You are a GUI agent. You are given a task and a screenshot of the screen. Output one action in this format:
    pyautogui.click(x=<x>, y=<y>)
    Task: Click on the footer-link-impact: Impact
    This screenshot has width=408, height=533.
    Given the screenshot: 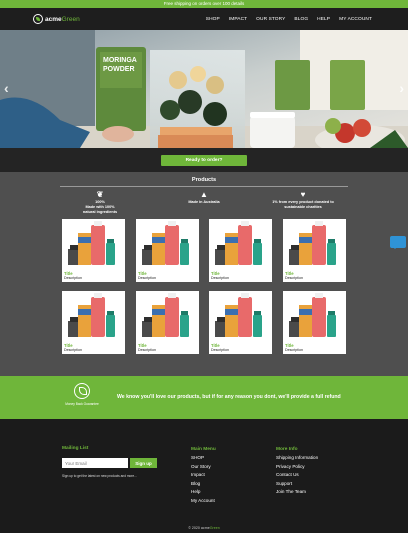 What is the action you would take?
    pyautogui.click(x=203, y=475)
    